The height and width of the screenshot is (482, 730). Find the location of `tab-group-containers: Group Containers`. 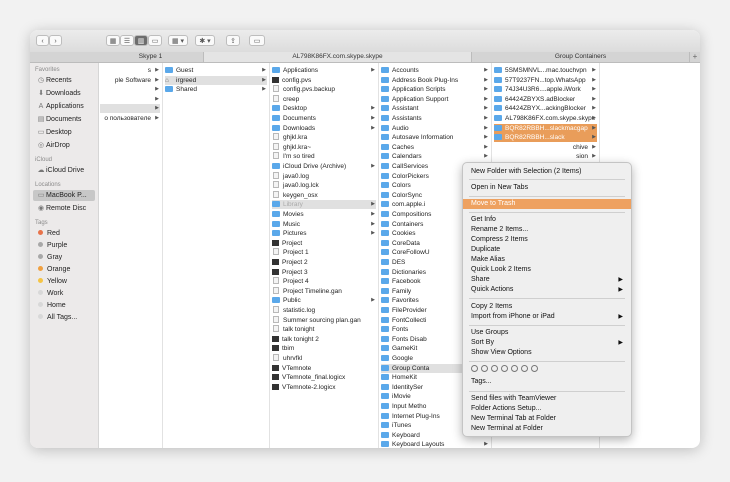

tab-group-containers: Group Containers is located at coordinates (581, 57).